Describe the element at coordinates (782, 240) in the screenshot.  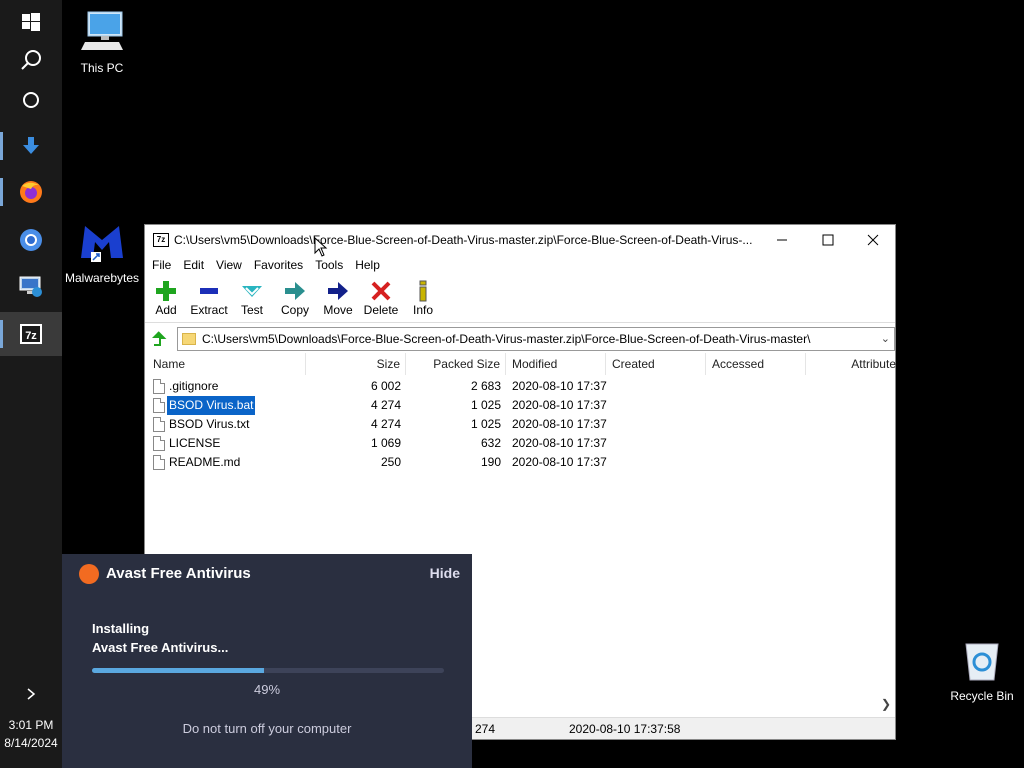
I see `minimize-button` at that location.